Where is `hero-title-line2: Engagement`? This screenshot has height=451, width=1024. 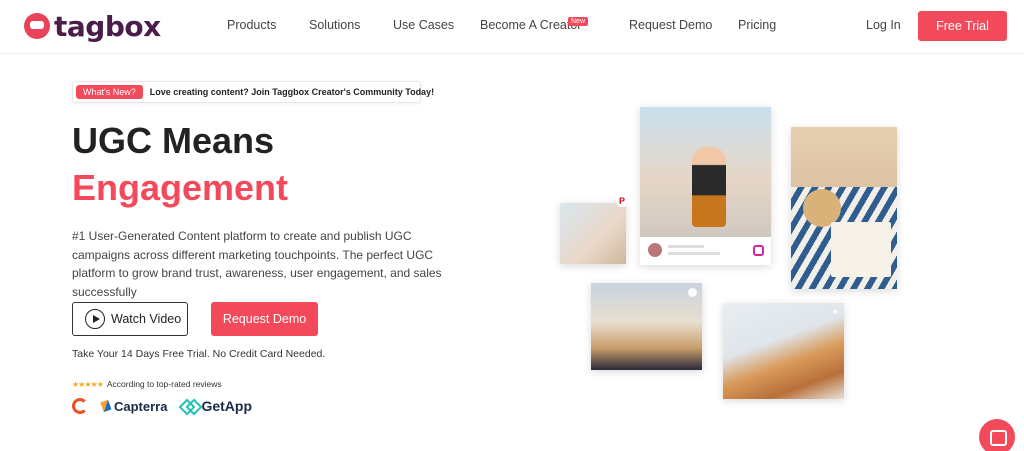 hero-title-line2: Engagement is located at coordinates (180, 187).